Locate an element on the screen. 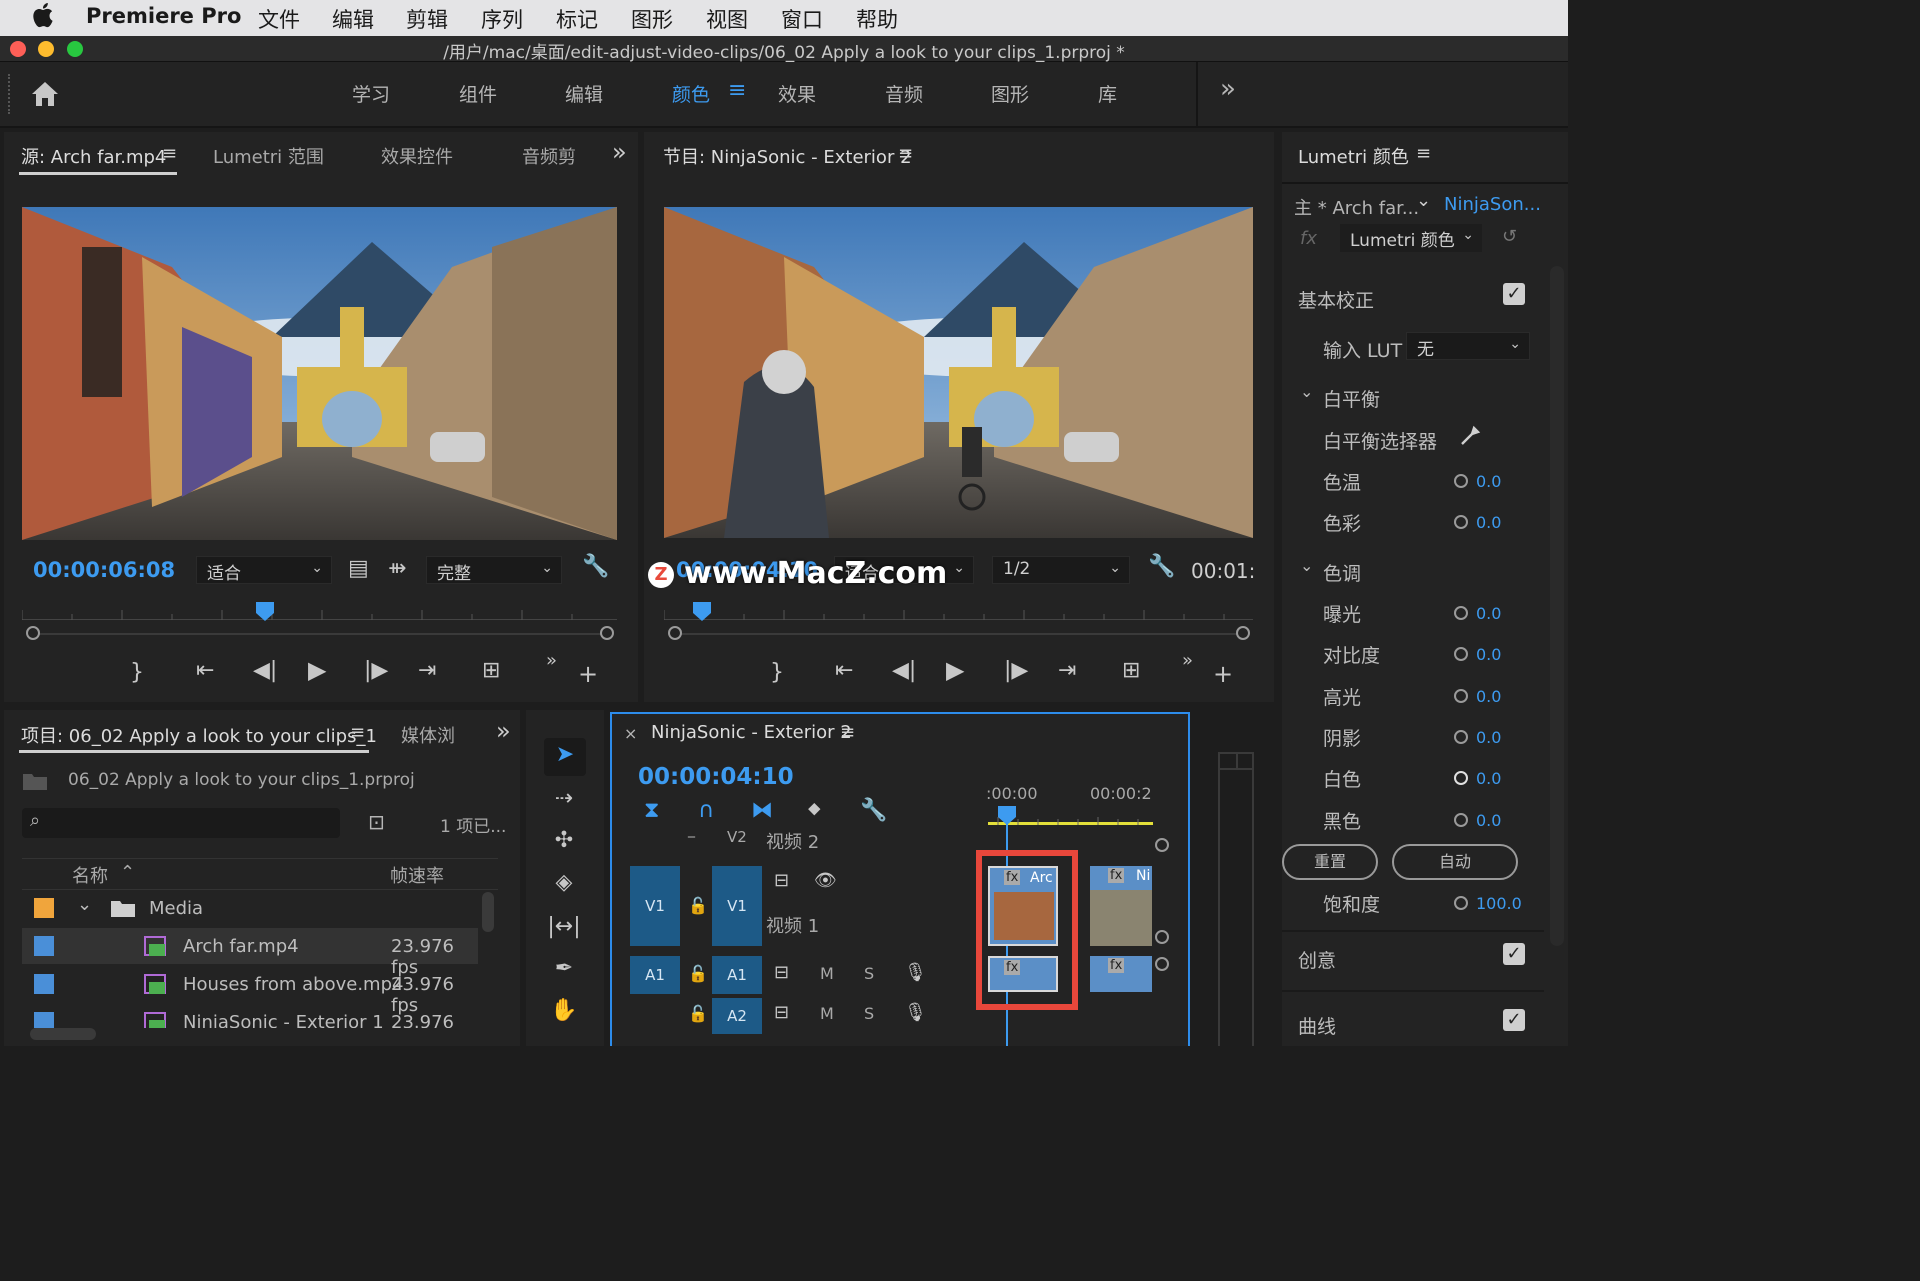 Image resolution: width=1920 pixels, height=1281 pixels. tint-reset-dot is located at coordinates (1461, 522).